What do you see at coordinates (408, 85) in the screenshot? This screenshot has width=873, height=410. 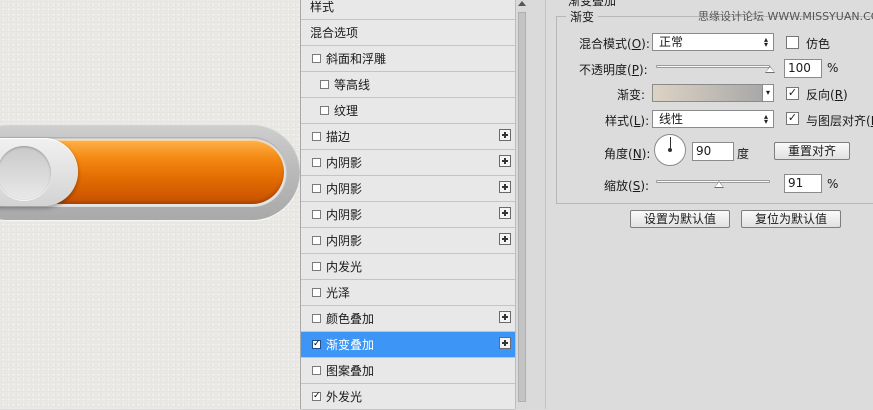 I see `style-list-item: 等高线` at bounding box center [408, 85].